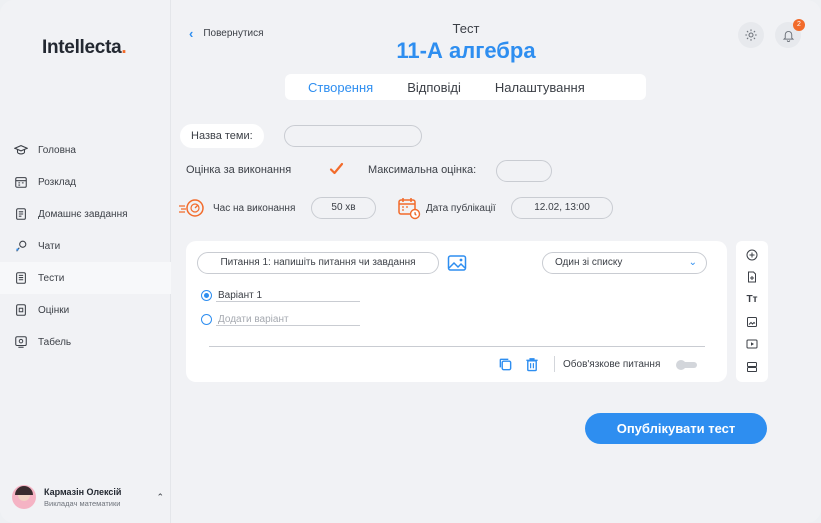  Describe the element at coordinates (788, 36) in the screenshot. I see `bell-icon` at that location.